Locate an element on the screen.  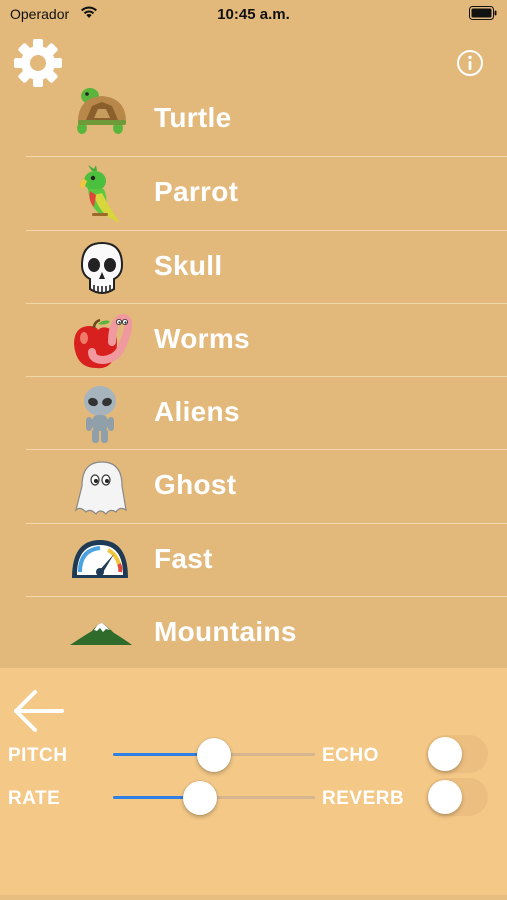
alien-icon is located at coordinates (100, 415).